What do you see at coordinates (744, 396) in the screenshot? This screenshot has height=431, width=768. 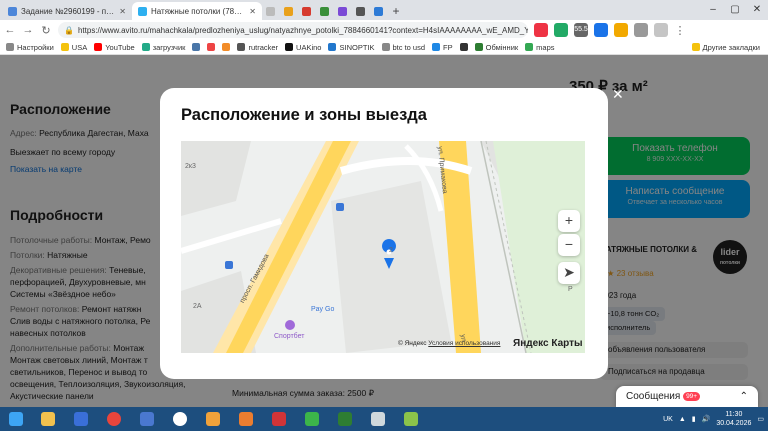 I see `chevron-up-icon: ⌃` at bounding box center [744, 396].